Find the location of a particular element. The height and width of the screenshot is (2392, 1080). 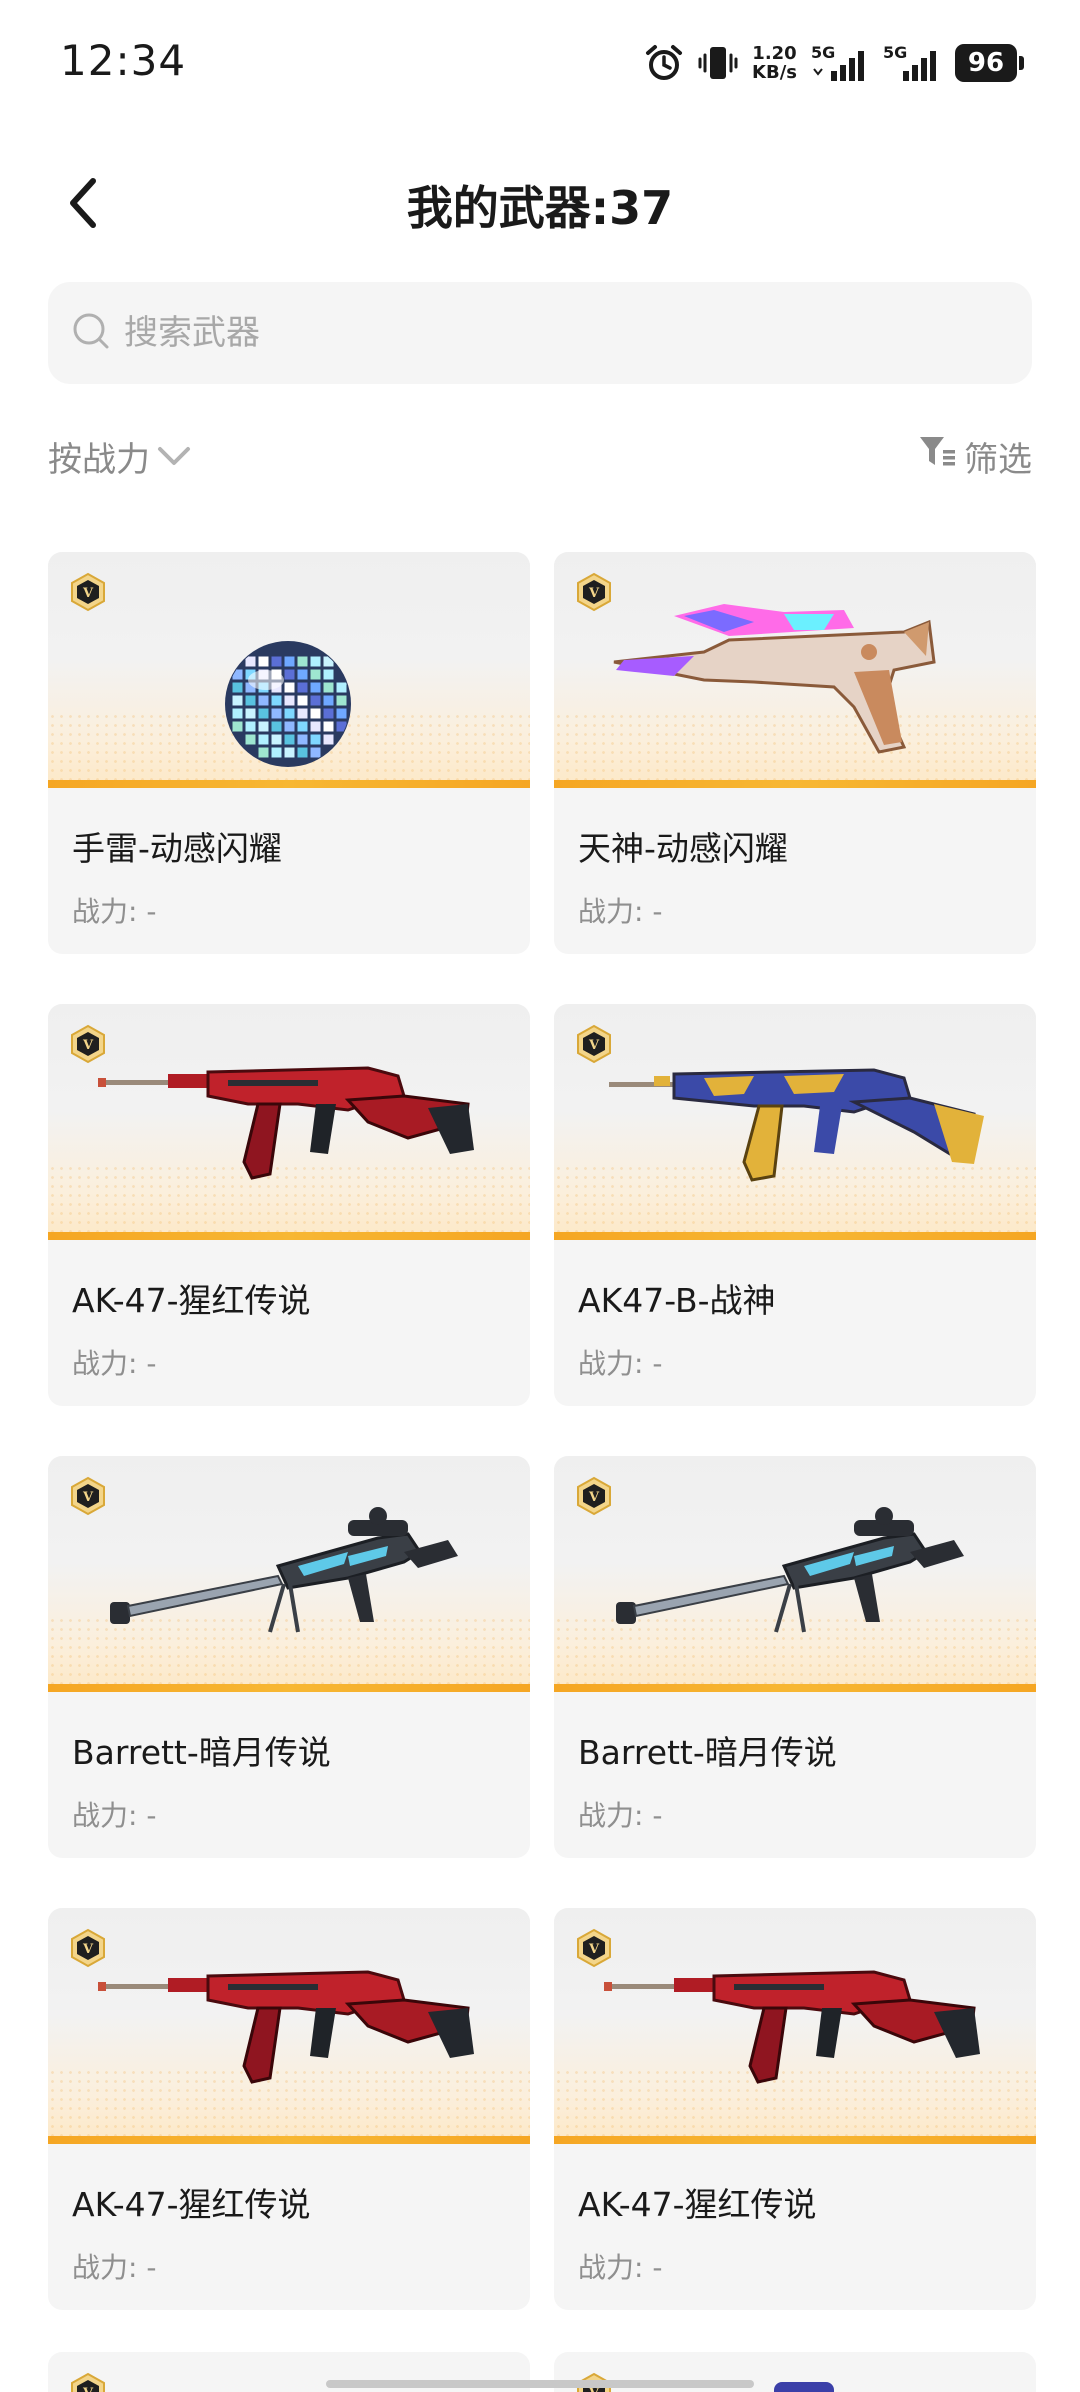

weapon-name: 天神-动感闪耀 is located at coordinates (683, 848).